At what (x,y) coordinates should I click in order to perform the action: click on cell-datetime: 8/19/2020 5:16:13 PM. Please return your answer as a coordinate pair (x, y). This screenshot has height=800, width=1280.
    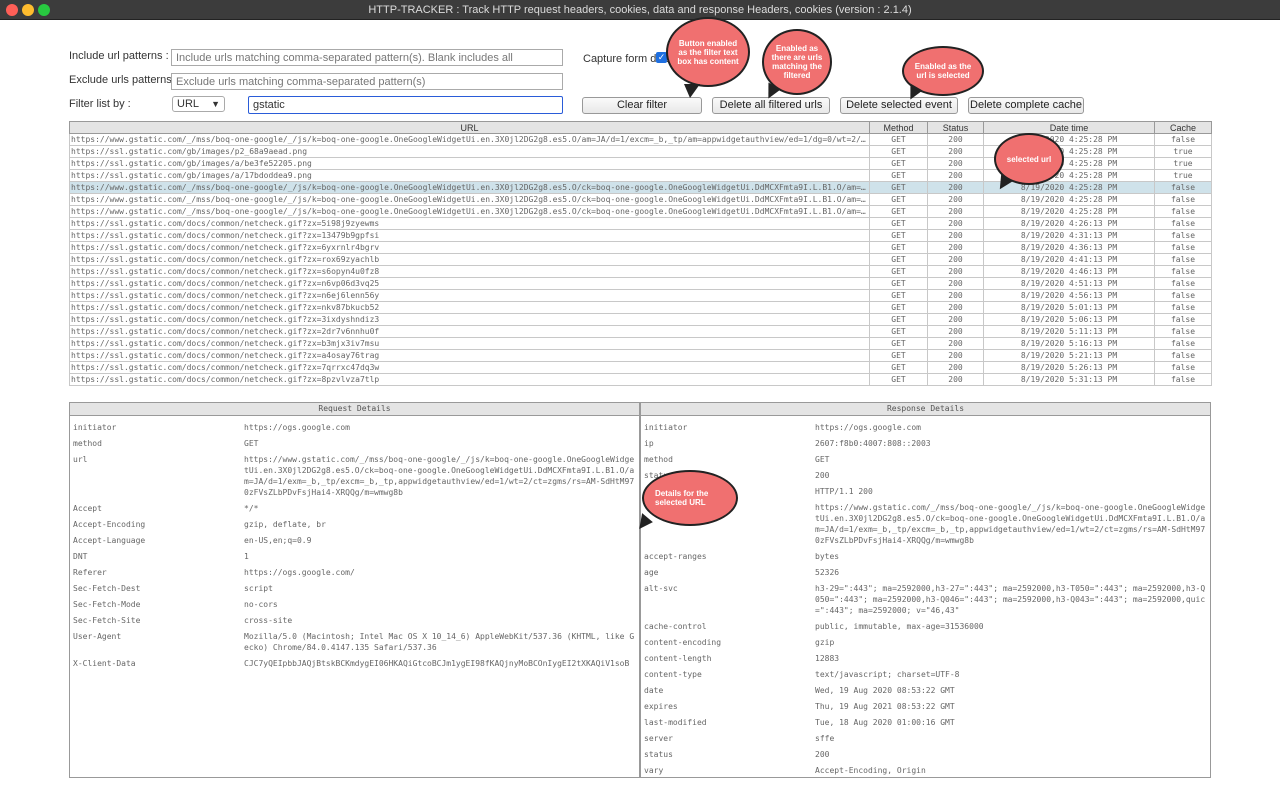
    Looking at the image, I should click on (1069, 343).